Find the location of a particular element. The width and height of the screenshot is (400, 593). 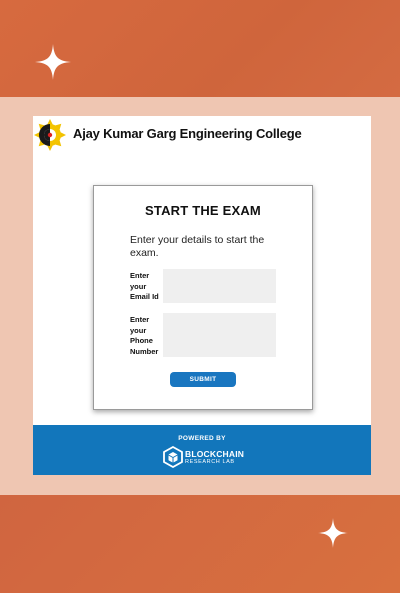

brand-name: BLOCKCHAIN is located at coordinates (215, 454).